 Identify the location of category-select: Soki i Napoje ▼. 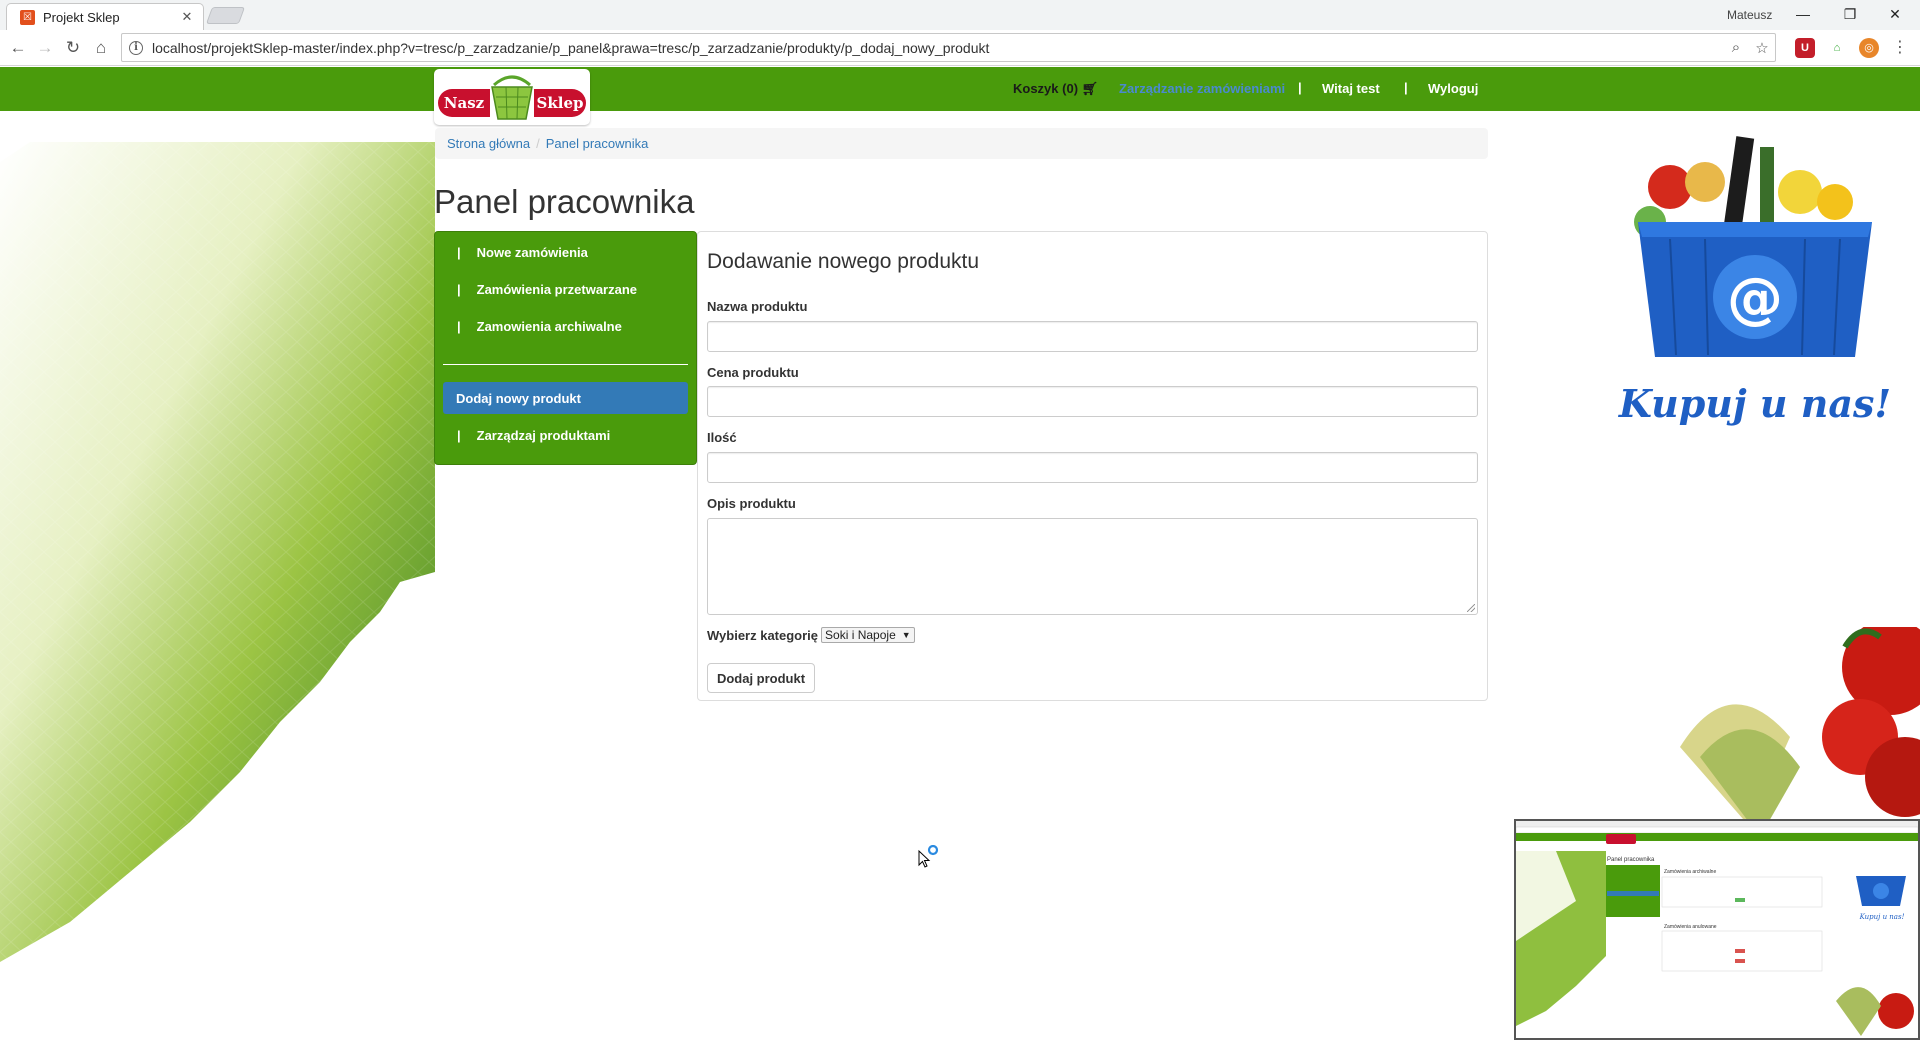
(868, 635).